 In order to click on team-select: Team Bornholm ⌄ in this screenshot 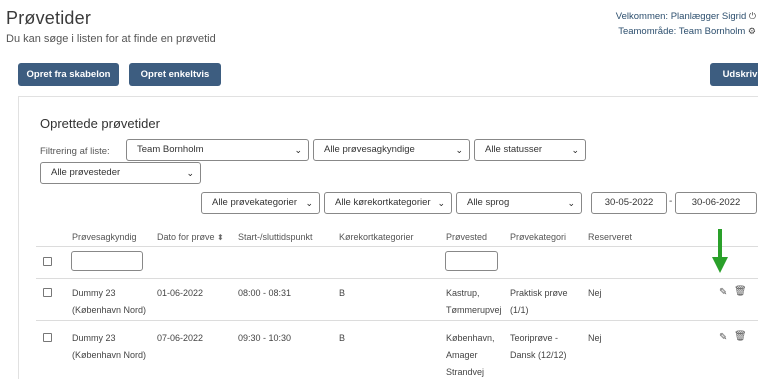, I will do `click(217, 150)`.